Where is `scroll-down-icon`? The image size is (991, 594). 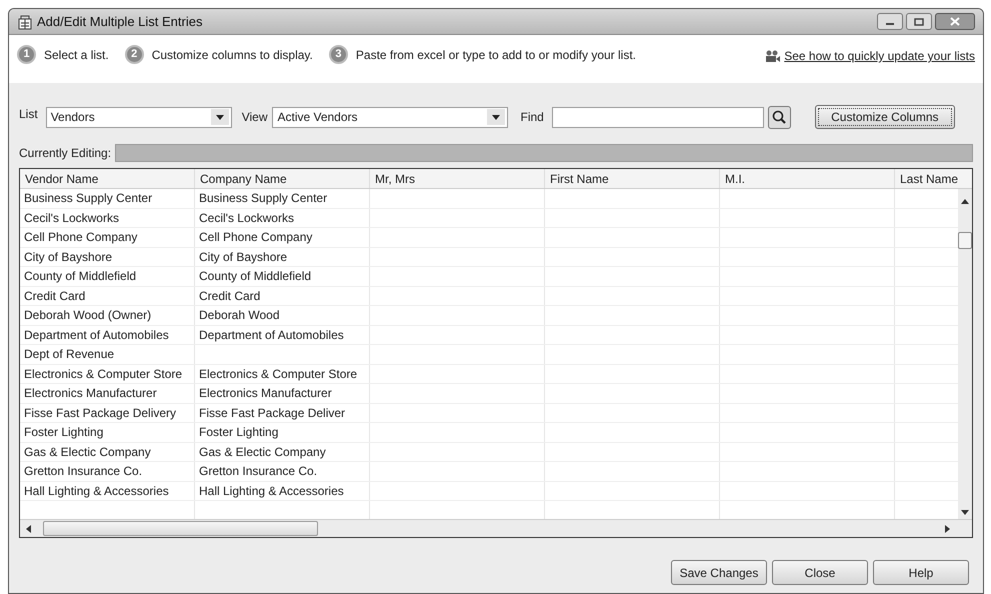 scroll-down-icon is located at coordinates (965, 512).